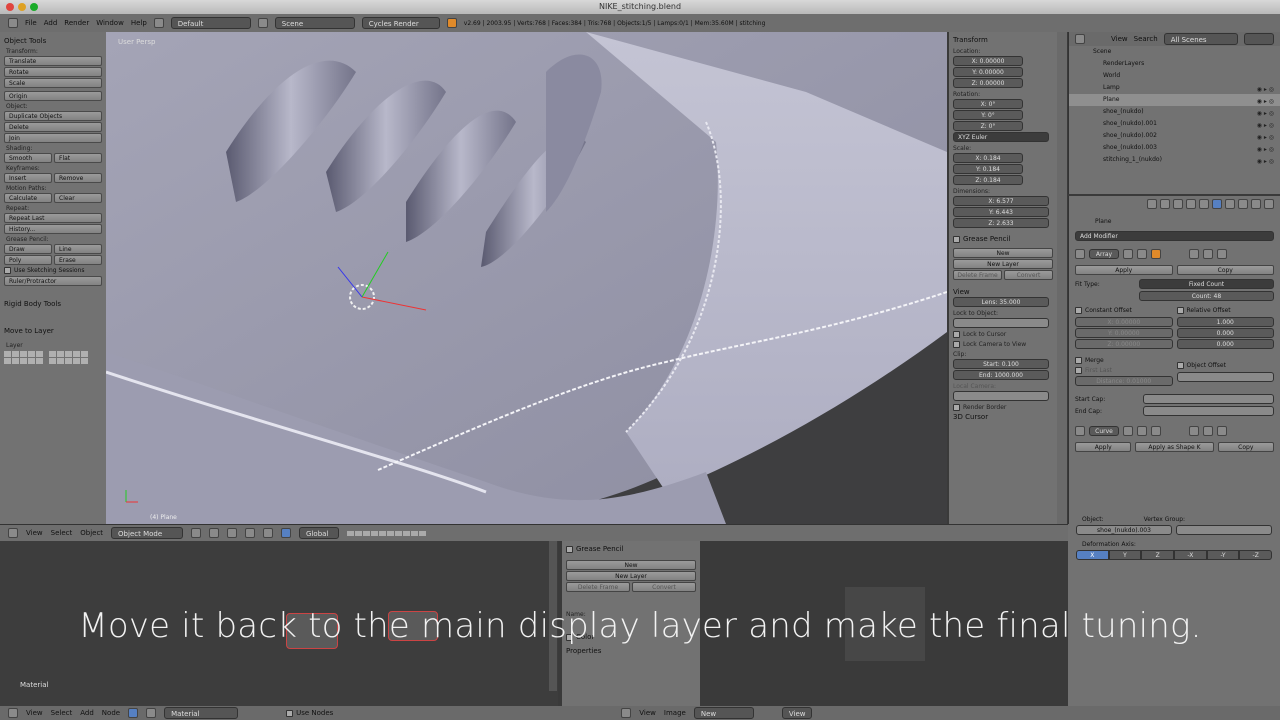  I want to click on relative-z-field: 0.000, so click(1225, 344).